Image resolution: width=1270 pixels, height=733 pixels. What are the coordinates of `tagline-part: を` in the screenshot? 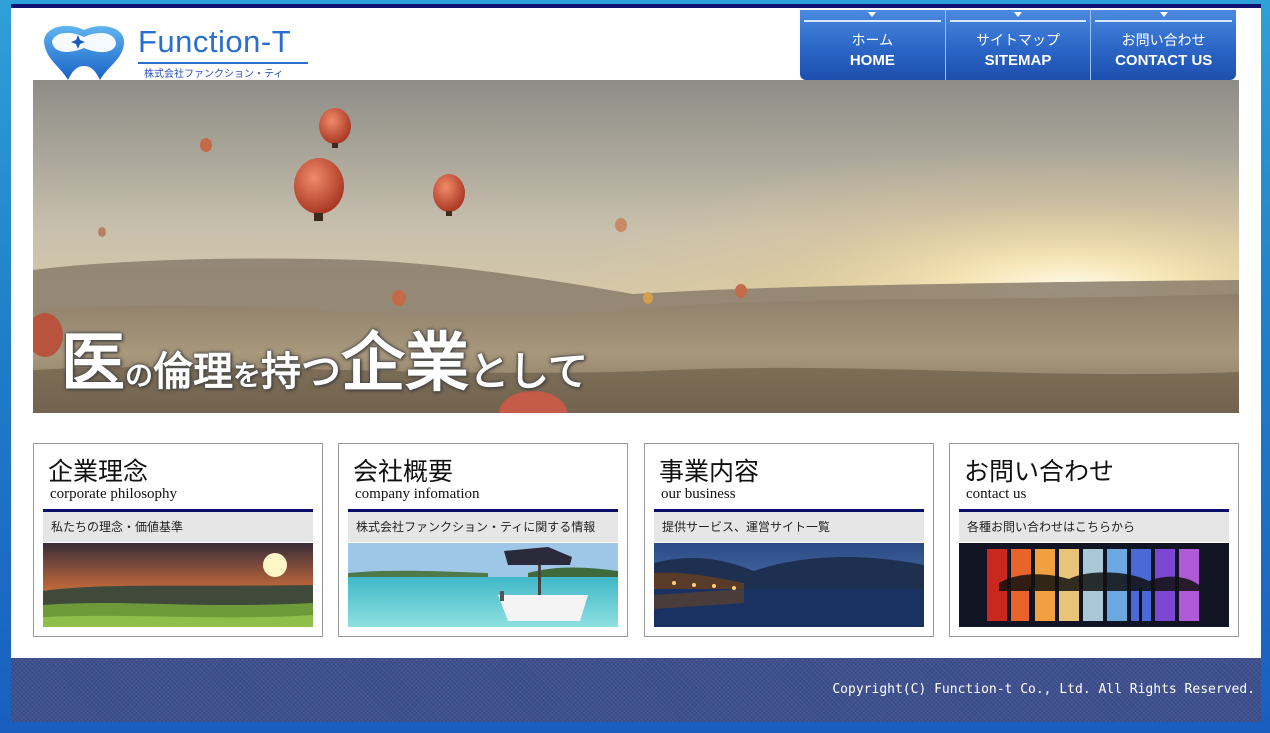 It's located at (247, 375).